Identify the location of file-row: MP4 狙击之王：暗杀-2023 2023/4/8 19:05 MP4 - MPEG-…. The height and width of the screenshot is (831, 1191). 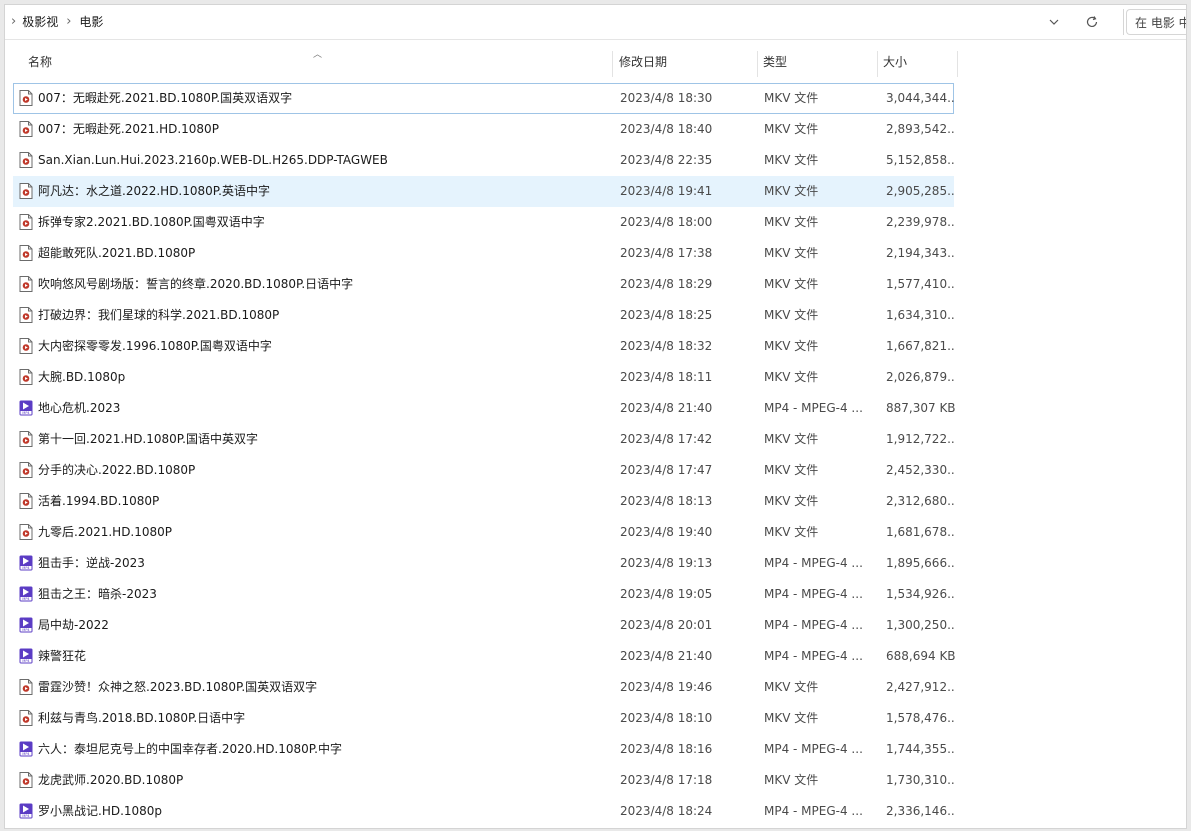
(484, 594).